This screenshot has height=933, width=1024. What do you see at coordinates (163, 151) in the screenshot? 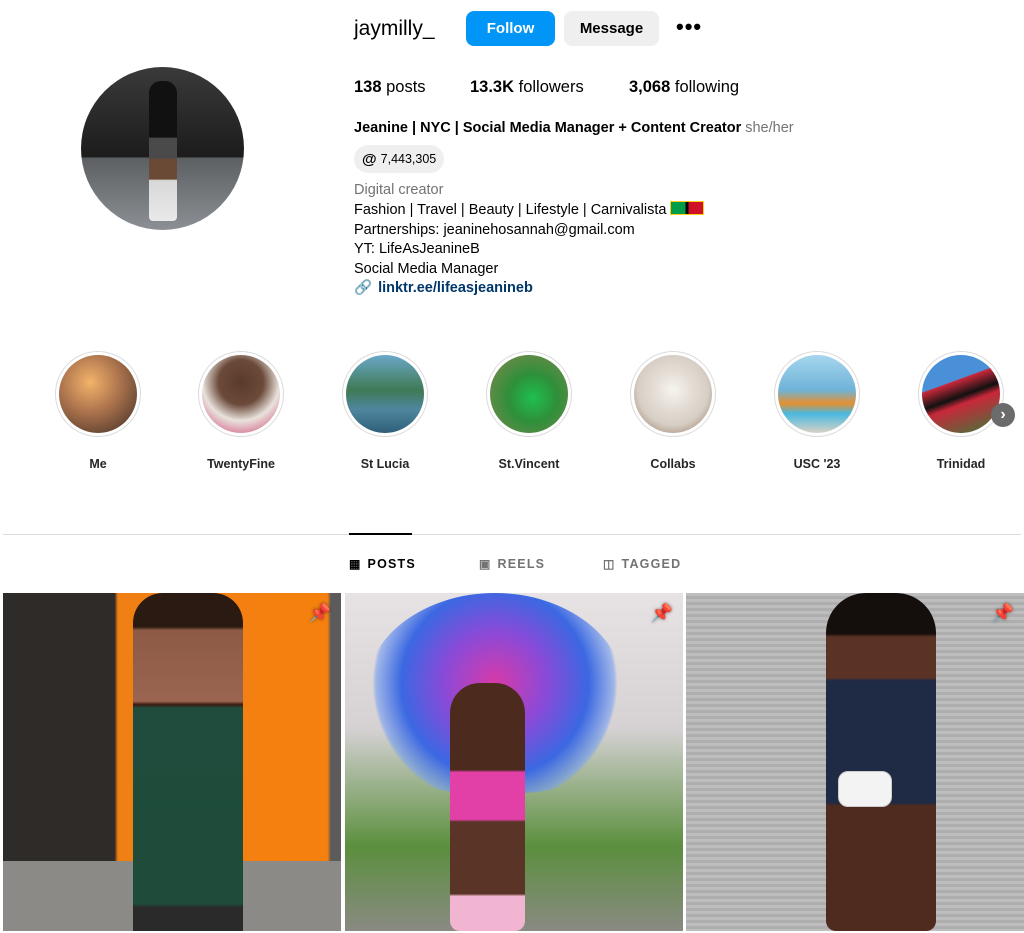
I see `avatar-photo-figure` at bounding box center [163, 151].